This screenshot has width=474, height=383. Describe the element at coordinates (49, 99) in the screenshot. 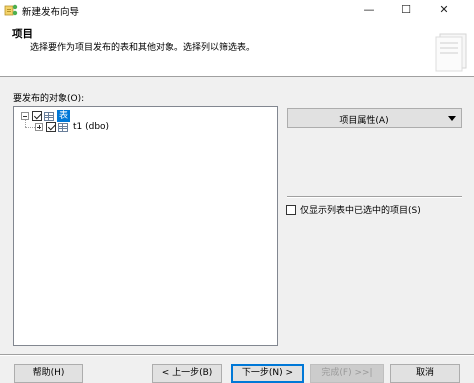

I see `objects-to-publish-label: 要发布的对象(O):` at that location.